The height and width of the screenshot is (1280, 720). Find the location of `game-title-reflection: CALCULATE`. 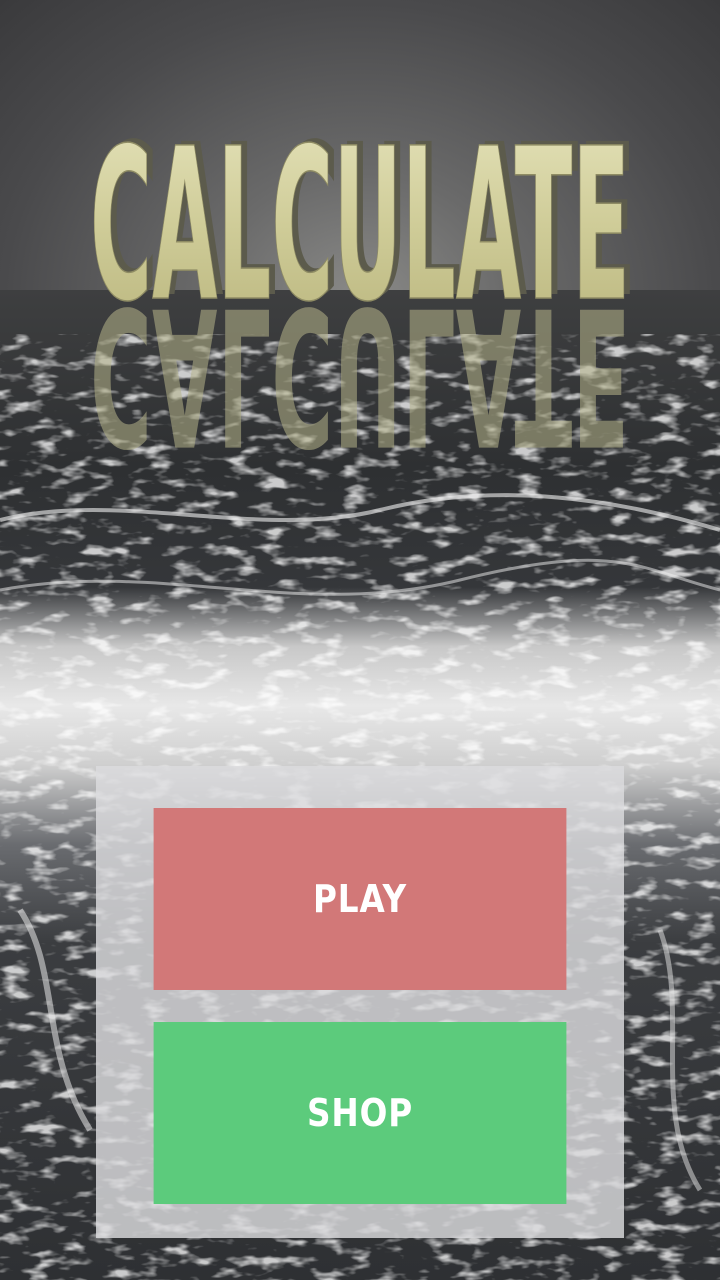

game-title-reflection: CALCULATE is located at coordinates (360, 385).